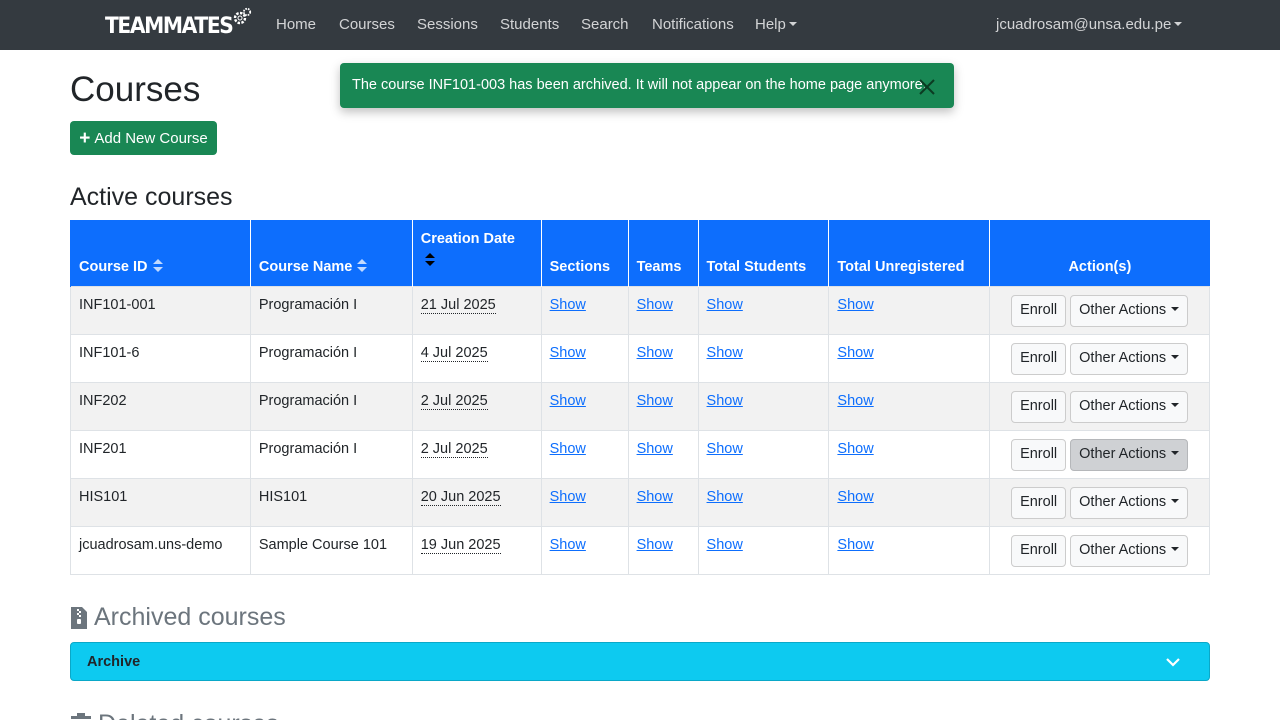 The image size is (1280, 720). Describe the element at coordinates (476, 550) in the screenshot. I see `creation-date-cell: 19 Jun 2025` at that location.